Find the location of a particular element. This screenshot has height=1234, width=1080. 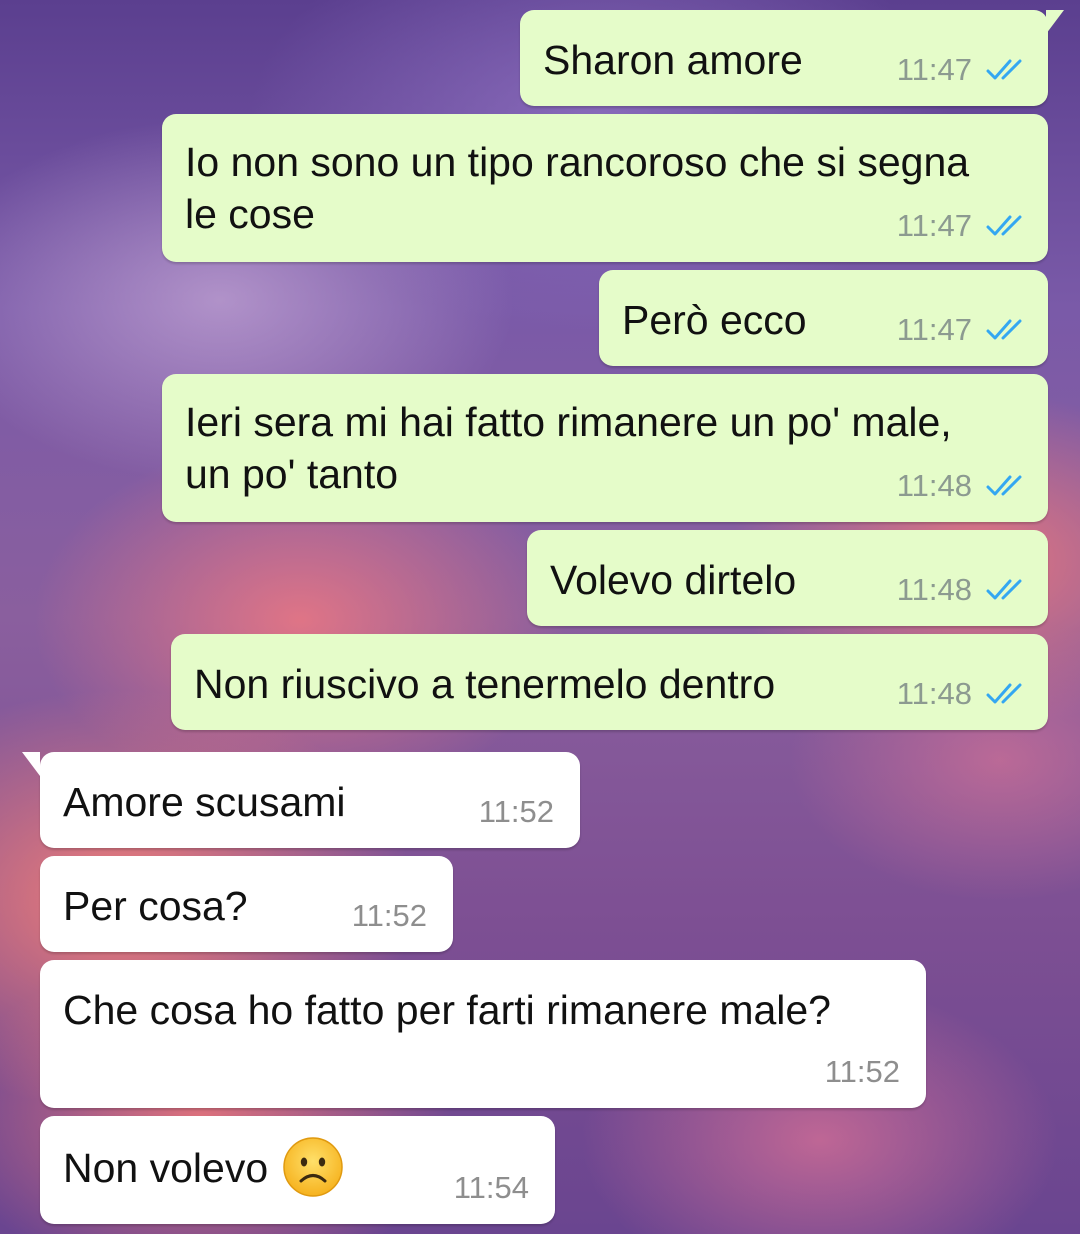

outgoing-message: Non riuscivo a tenermelo dentro 11:48 is located at coordinates (609, 682).